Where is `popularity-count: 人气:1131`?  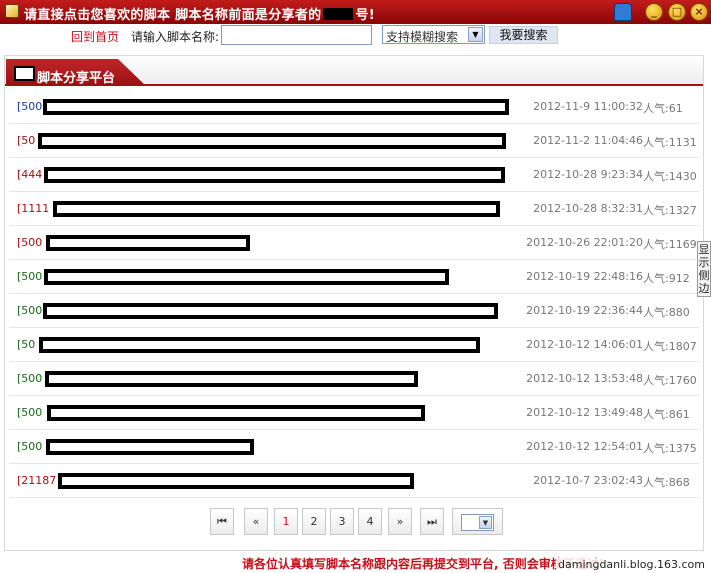 popularity-count: 人气:1131 is located at coordinates (670, 142).